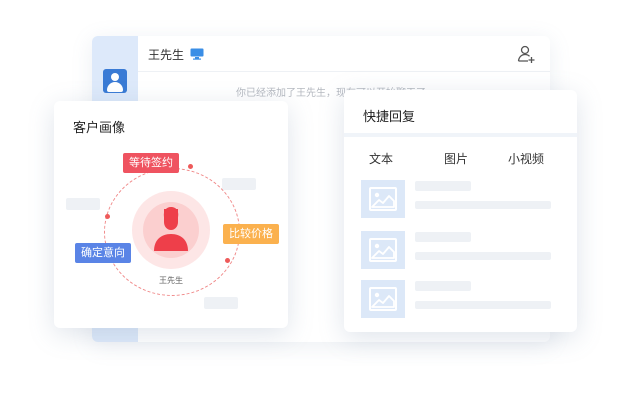 This screenshot has height=393, width=625. What do you see at coordinates (456, 158) in the screenshot?
I see `tab-image: 图片` at bounding box center [456, 158].